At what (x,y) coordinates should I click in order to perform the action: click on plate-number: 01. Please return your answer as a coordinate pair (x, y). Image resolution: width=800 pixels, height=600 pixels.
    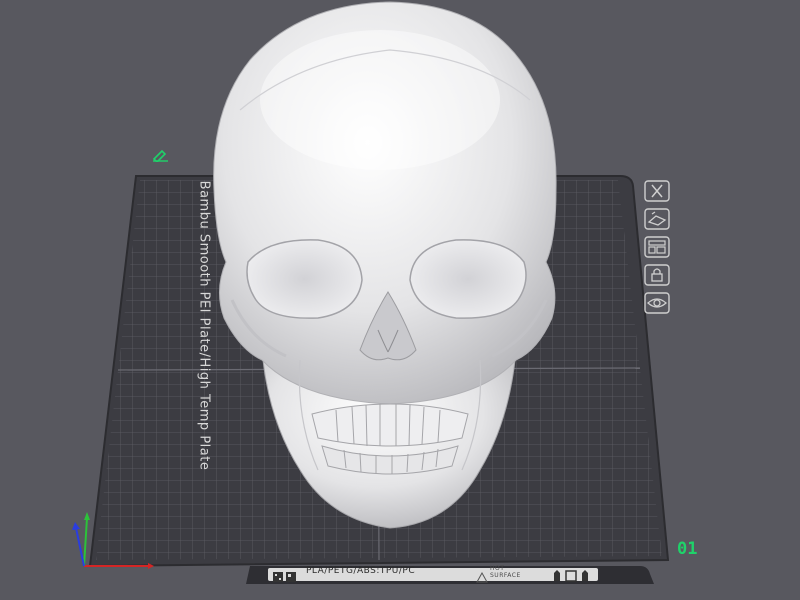
    Looking at the image, I should click on (687, 549).